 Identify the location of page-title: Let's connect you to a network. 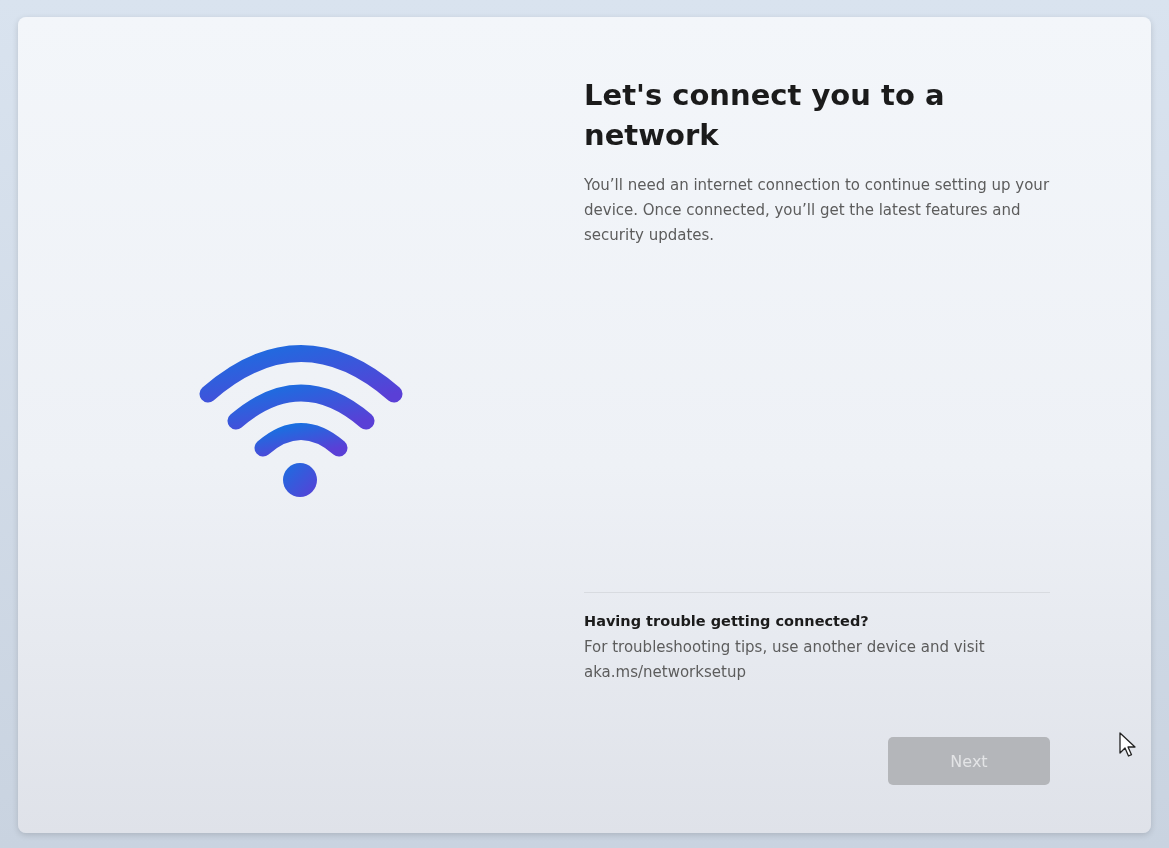
(765, 115).